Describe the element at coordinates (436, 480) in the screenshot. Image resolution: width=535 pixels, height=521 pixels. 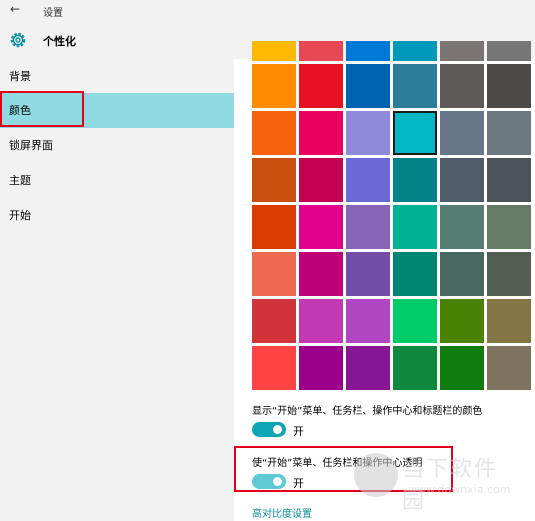
I see `watermark: 当下软件园 www.downxia.com` at that location.